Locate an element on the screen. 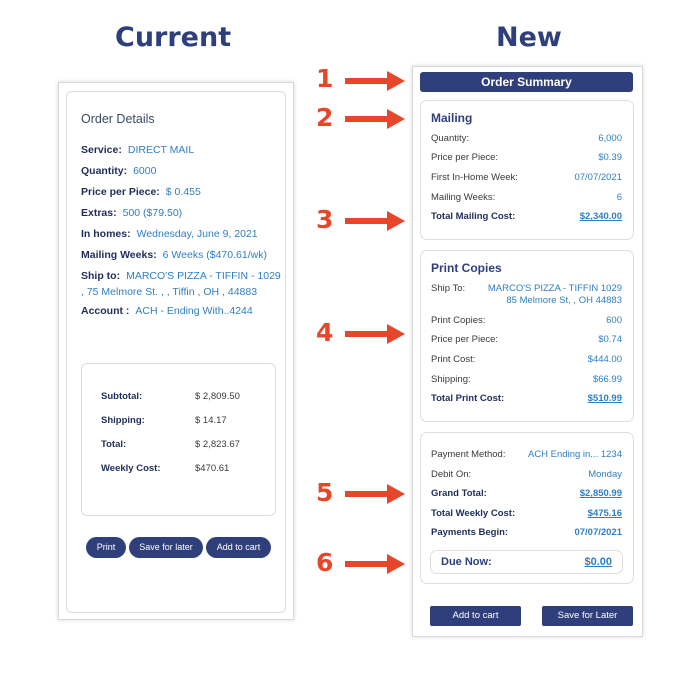  order-summary-header: Order Summary is located at coordinates (526, 82).